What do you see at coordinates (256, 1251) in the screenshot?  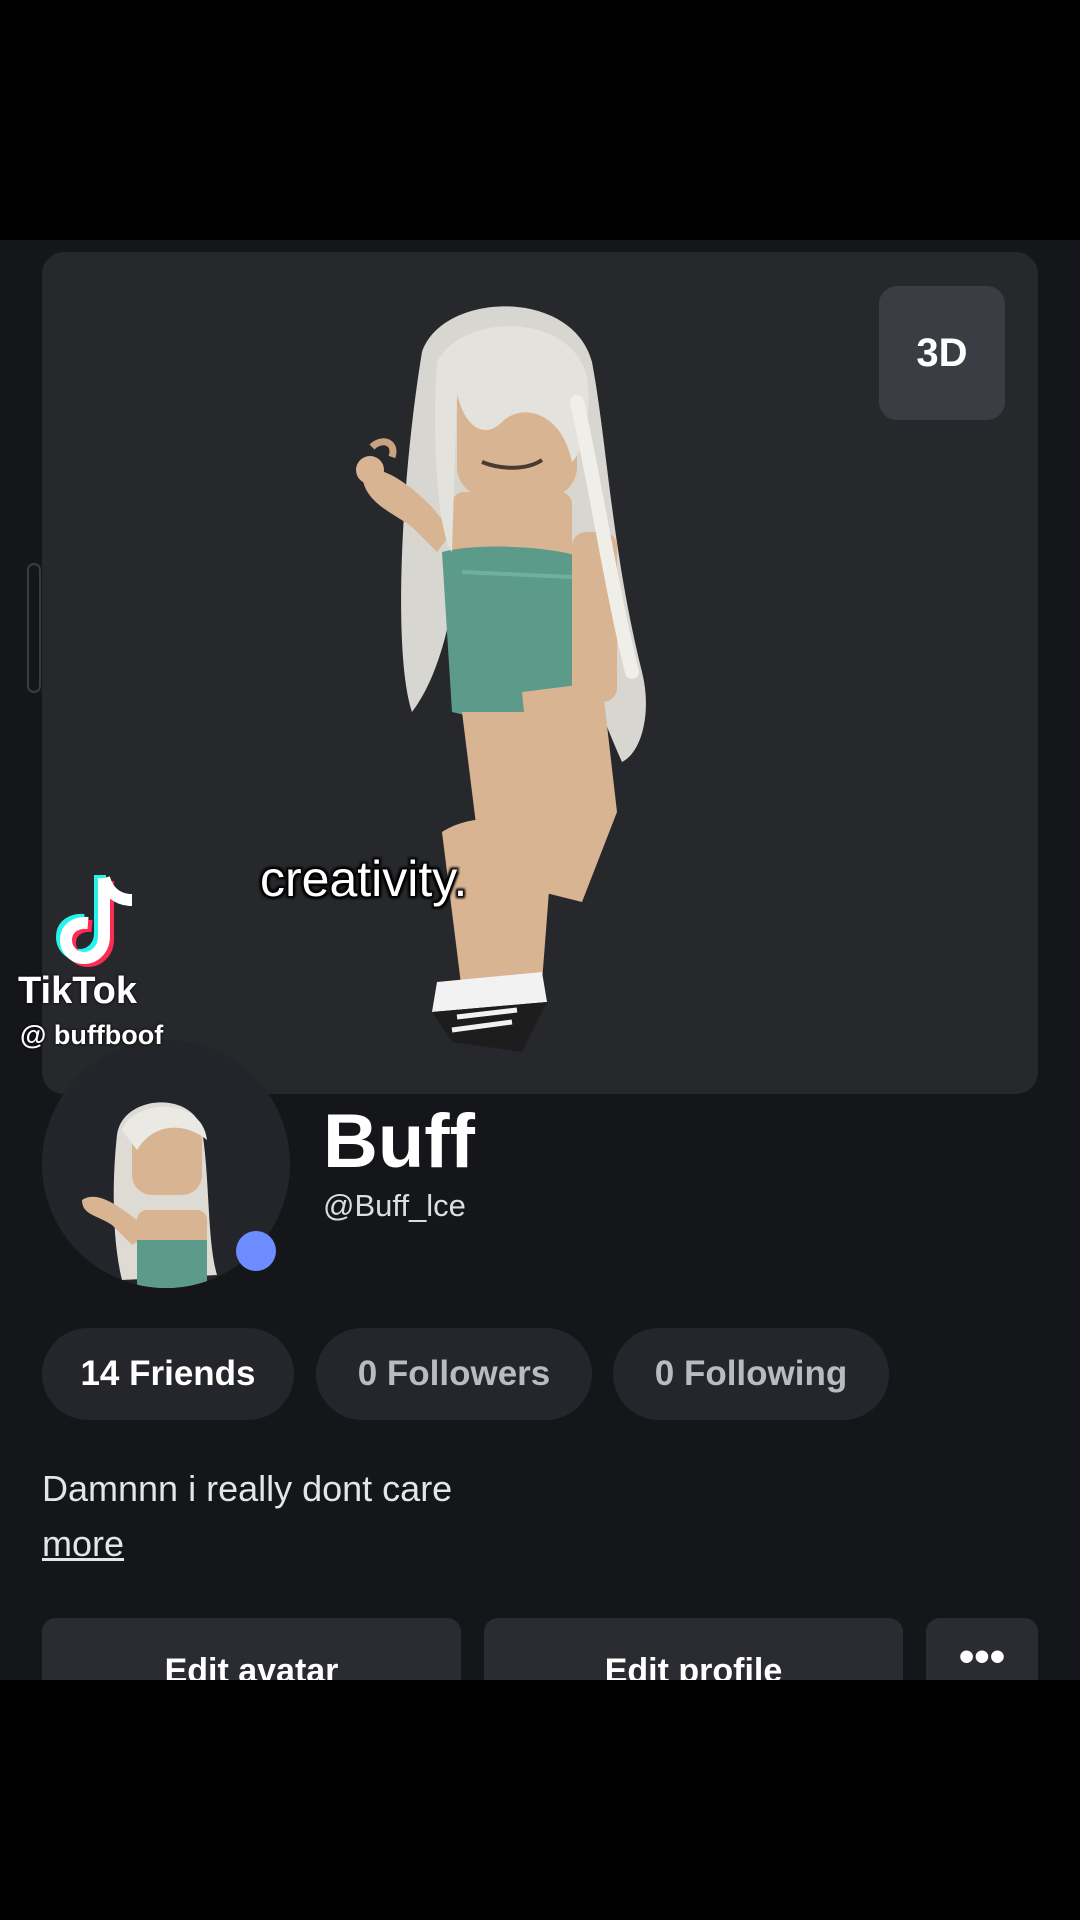 I see `online-status-indicator` at bounding box center [256, 1251].